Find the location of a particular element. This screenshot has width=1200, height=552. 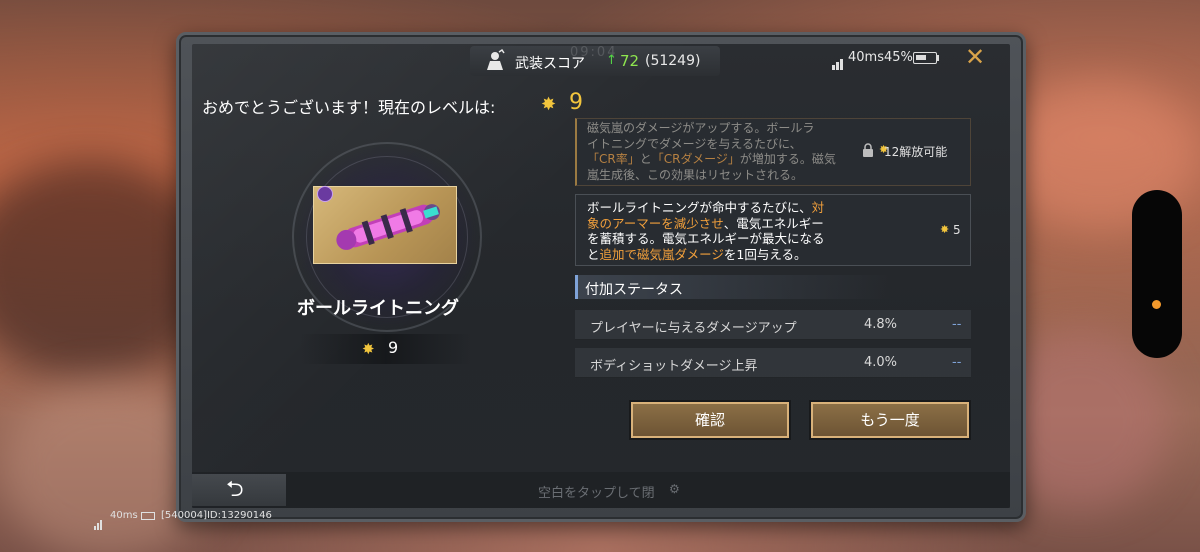

unlock-requirement: 12解放可能 is located at coordinates (916, 152).